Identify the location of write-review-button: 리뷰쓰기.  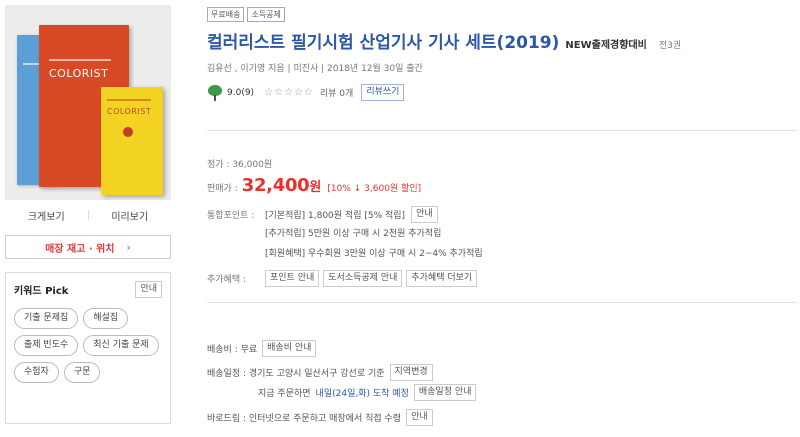
(383, 92).